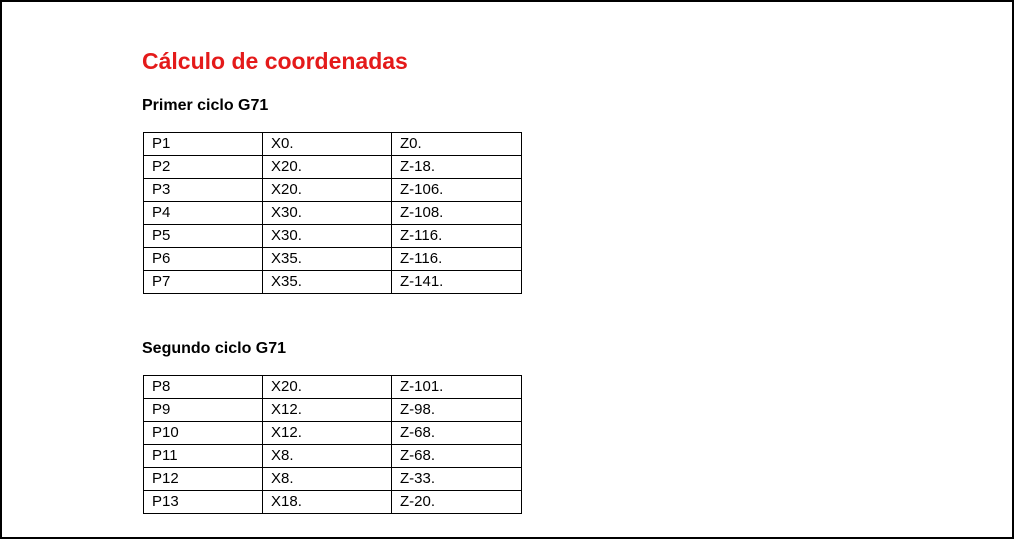 The width and height of the screenshot is (1014, 539). What do you see at coordinates (456, 144) in the screenshot?
I see `z-coordinate-cell: Z0.` at bounding box center [456, 144].